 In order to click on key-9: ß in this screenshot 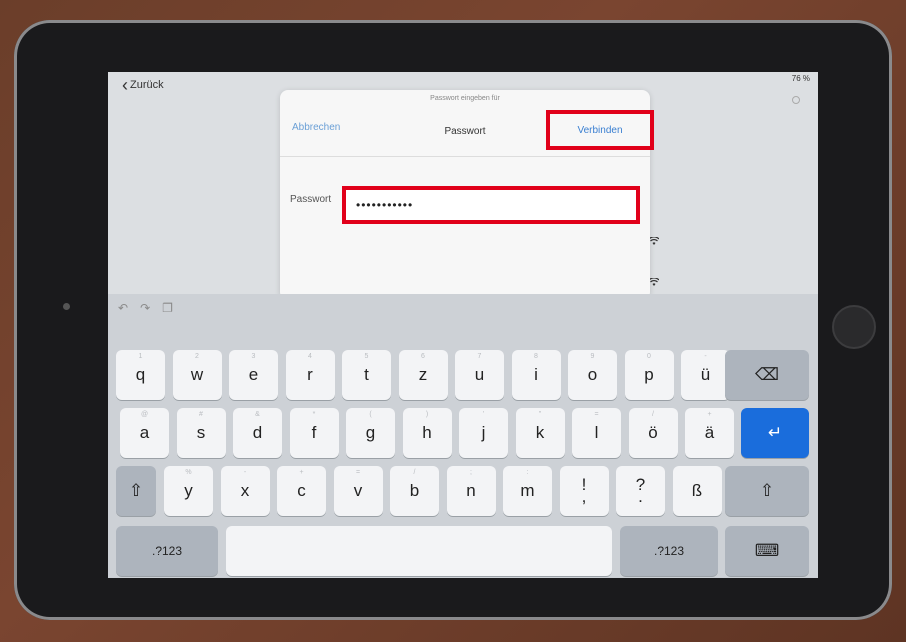, I will do `click(697, 491)`.